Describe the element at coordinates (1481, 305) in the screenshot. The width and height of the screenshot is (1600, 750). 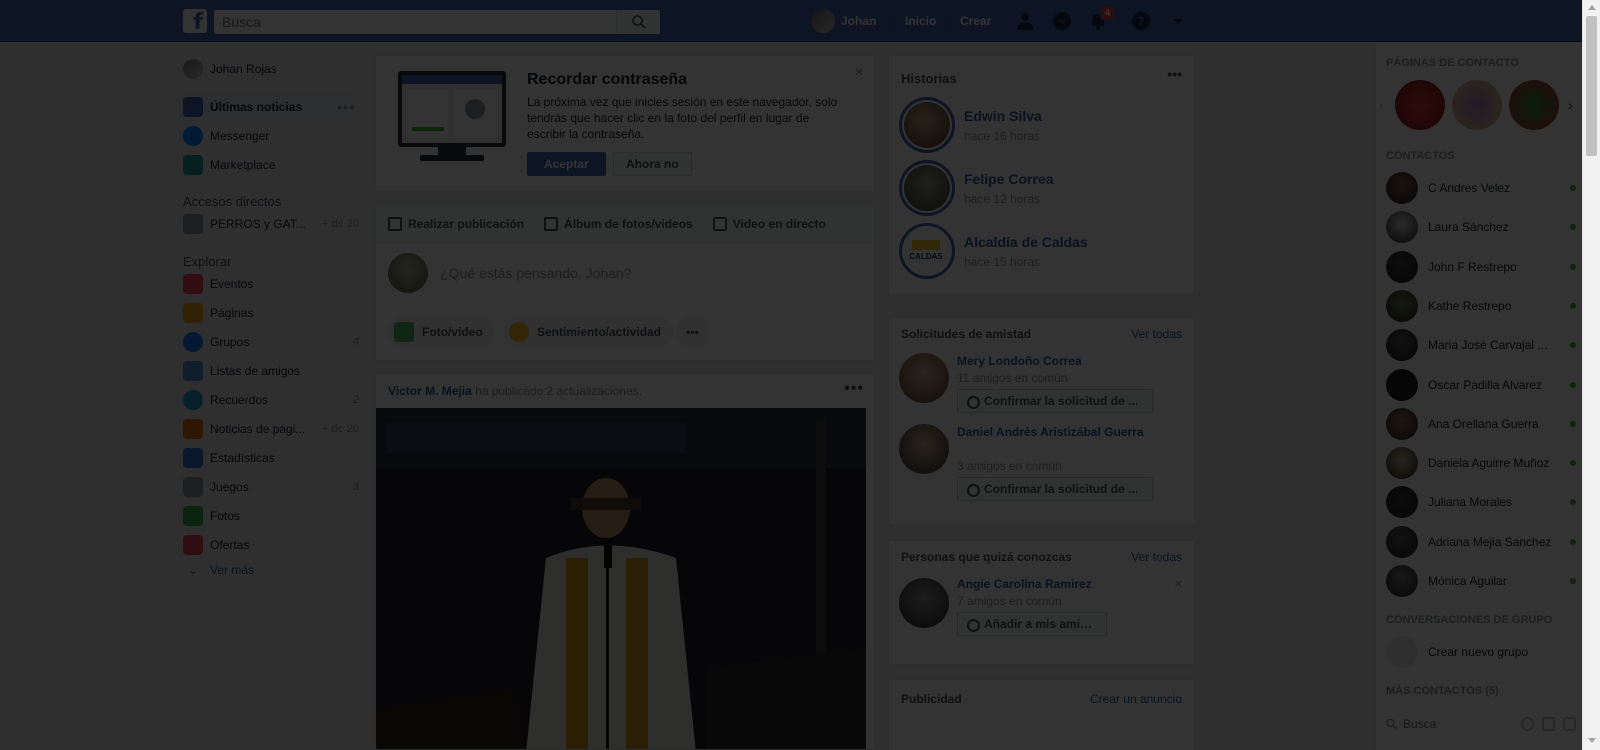
I see `contact-row: Kathe Restrepo` at that location.